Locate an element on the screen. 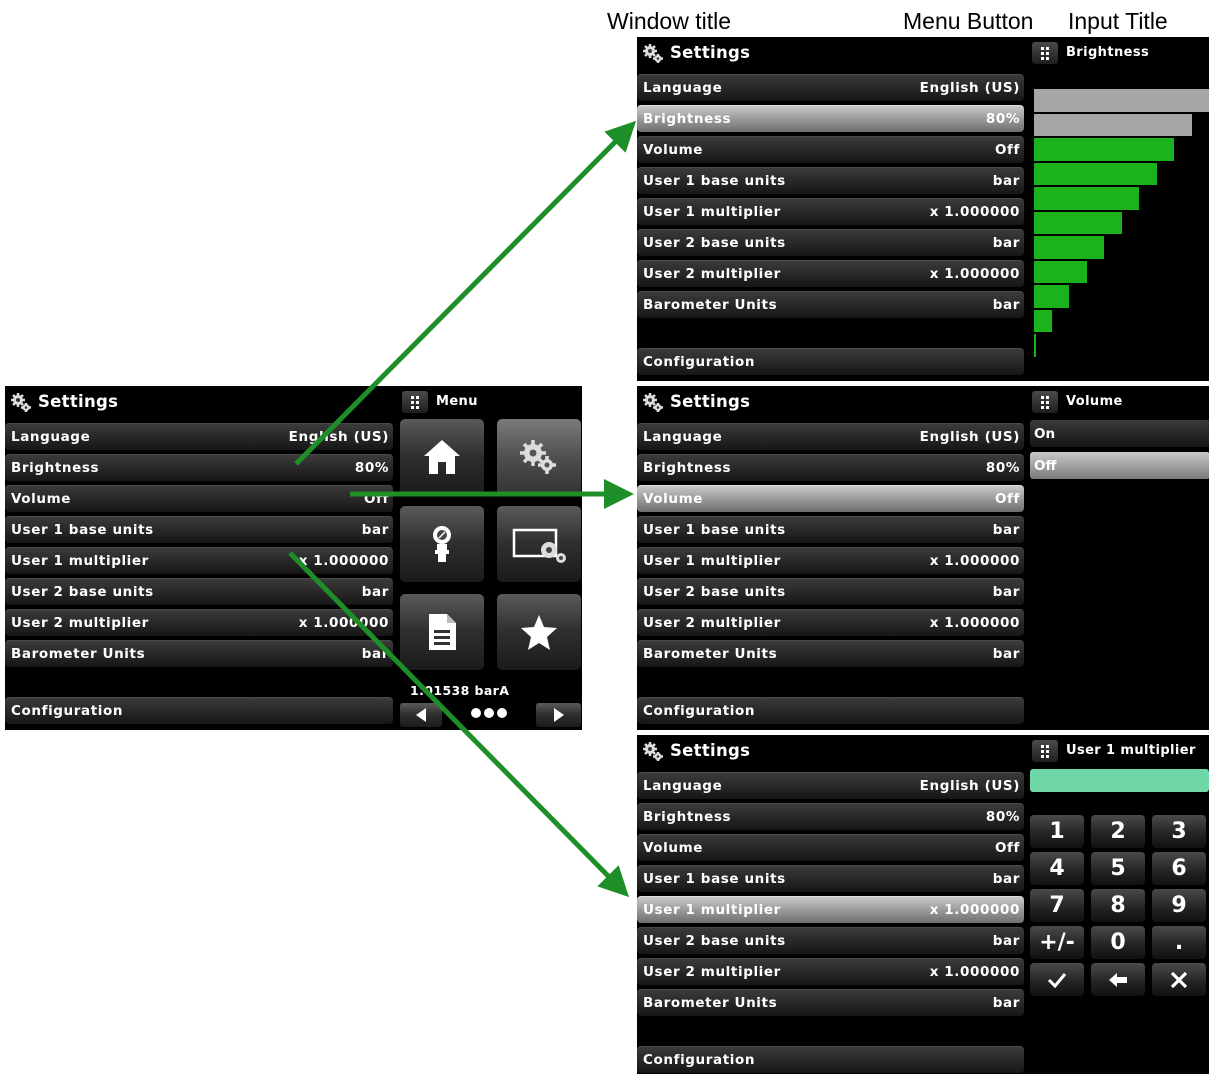  setting-value: bar is located at coordinates (1006, 879).